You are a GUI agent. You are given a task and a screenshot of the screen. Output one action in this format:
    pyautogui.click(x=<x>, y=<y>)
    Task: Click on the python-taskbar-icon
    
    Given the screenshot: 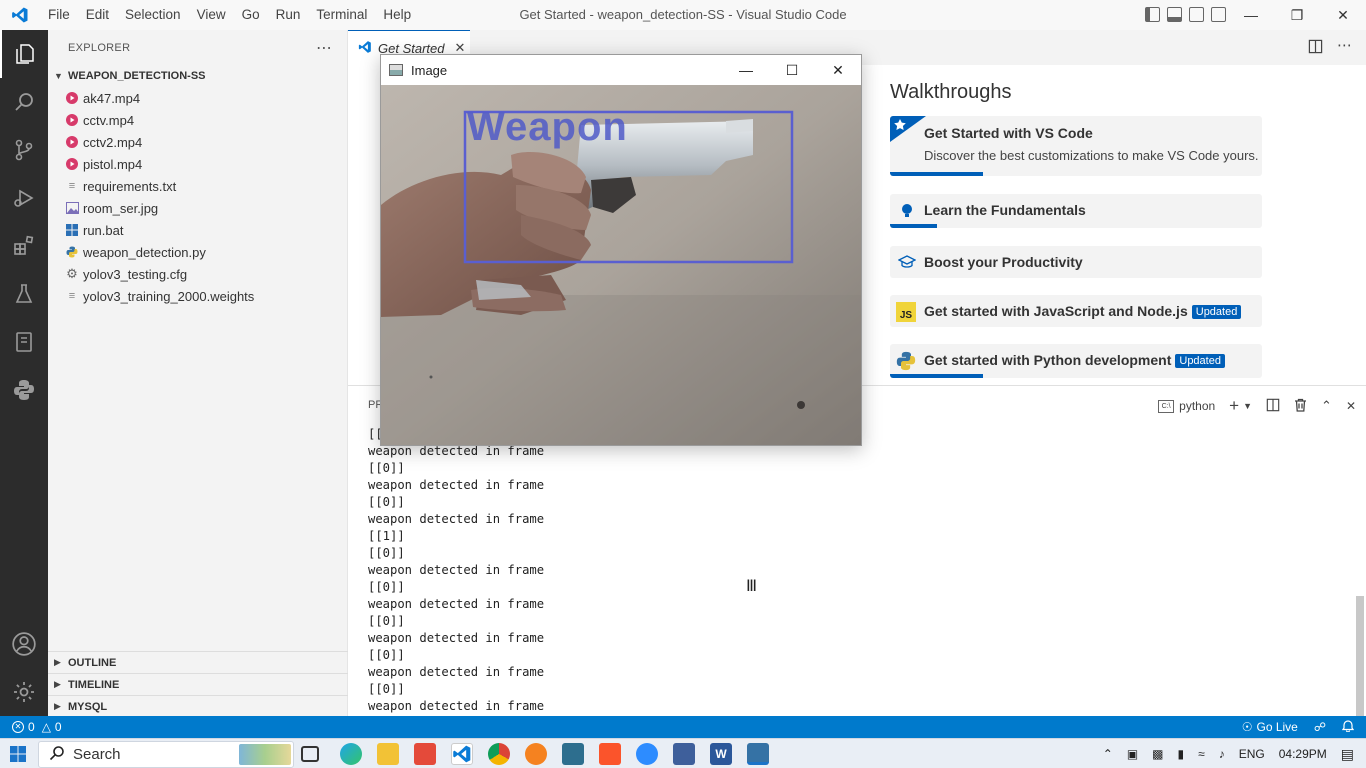 What is the action you would take?
    pyautogui.click(x=758, y=754)
    